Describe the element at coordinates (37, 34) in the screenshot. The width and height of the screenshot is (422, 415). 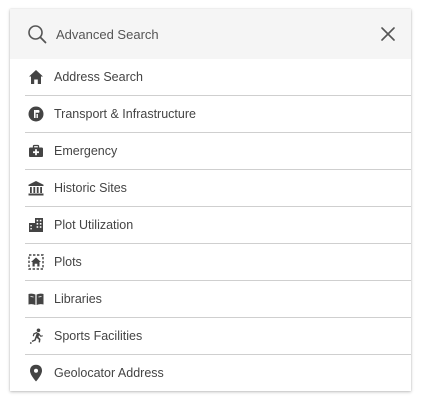
I see `search-icon` at that location.